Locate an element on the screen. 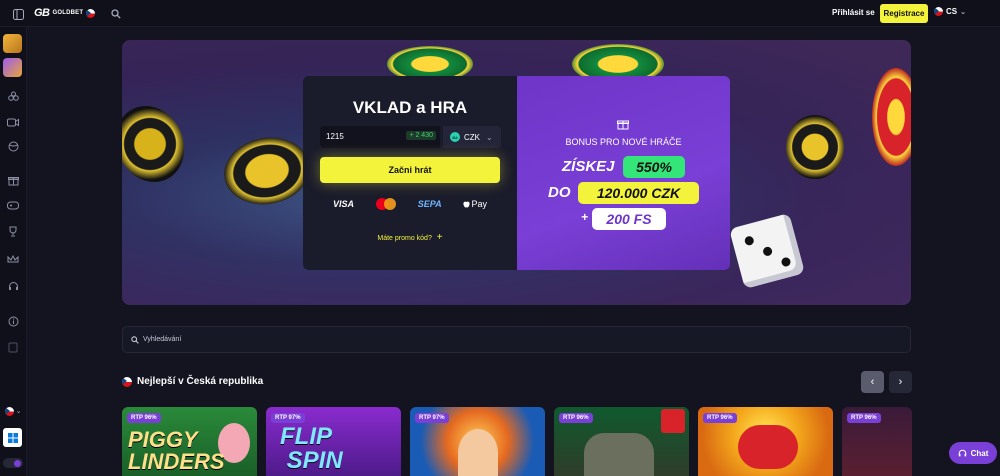 The width and height of the screenshot is (1000, 476). start-play-button: Začni hrát is located at coordinates (410, 170).